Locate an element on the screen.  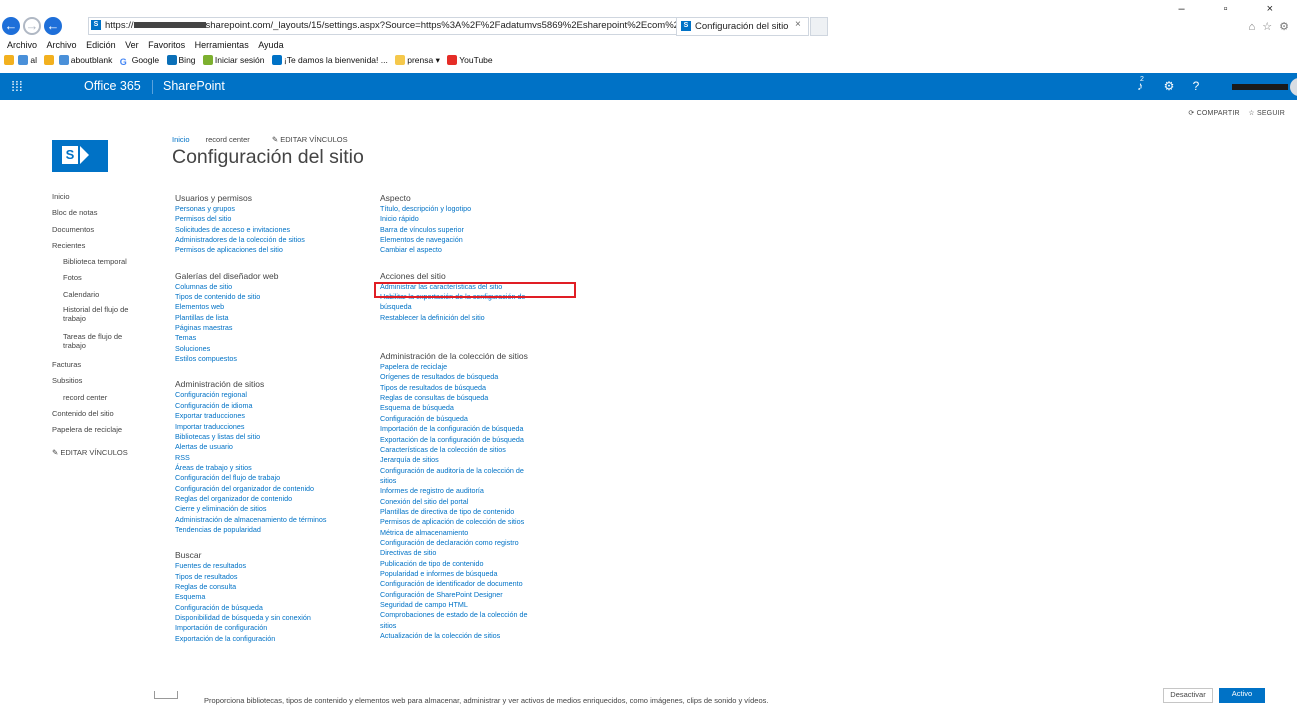
settings-link: Exportación de la configuración is located at coordinates (272, 639).